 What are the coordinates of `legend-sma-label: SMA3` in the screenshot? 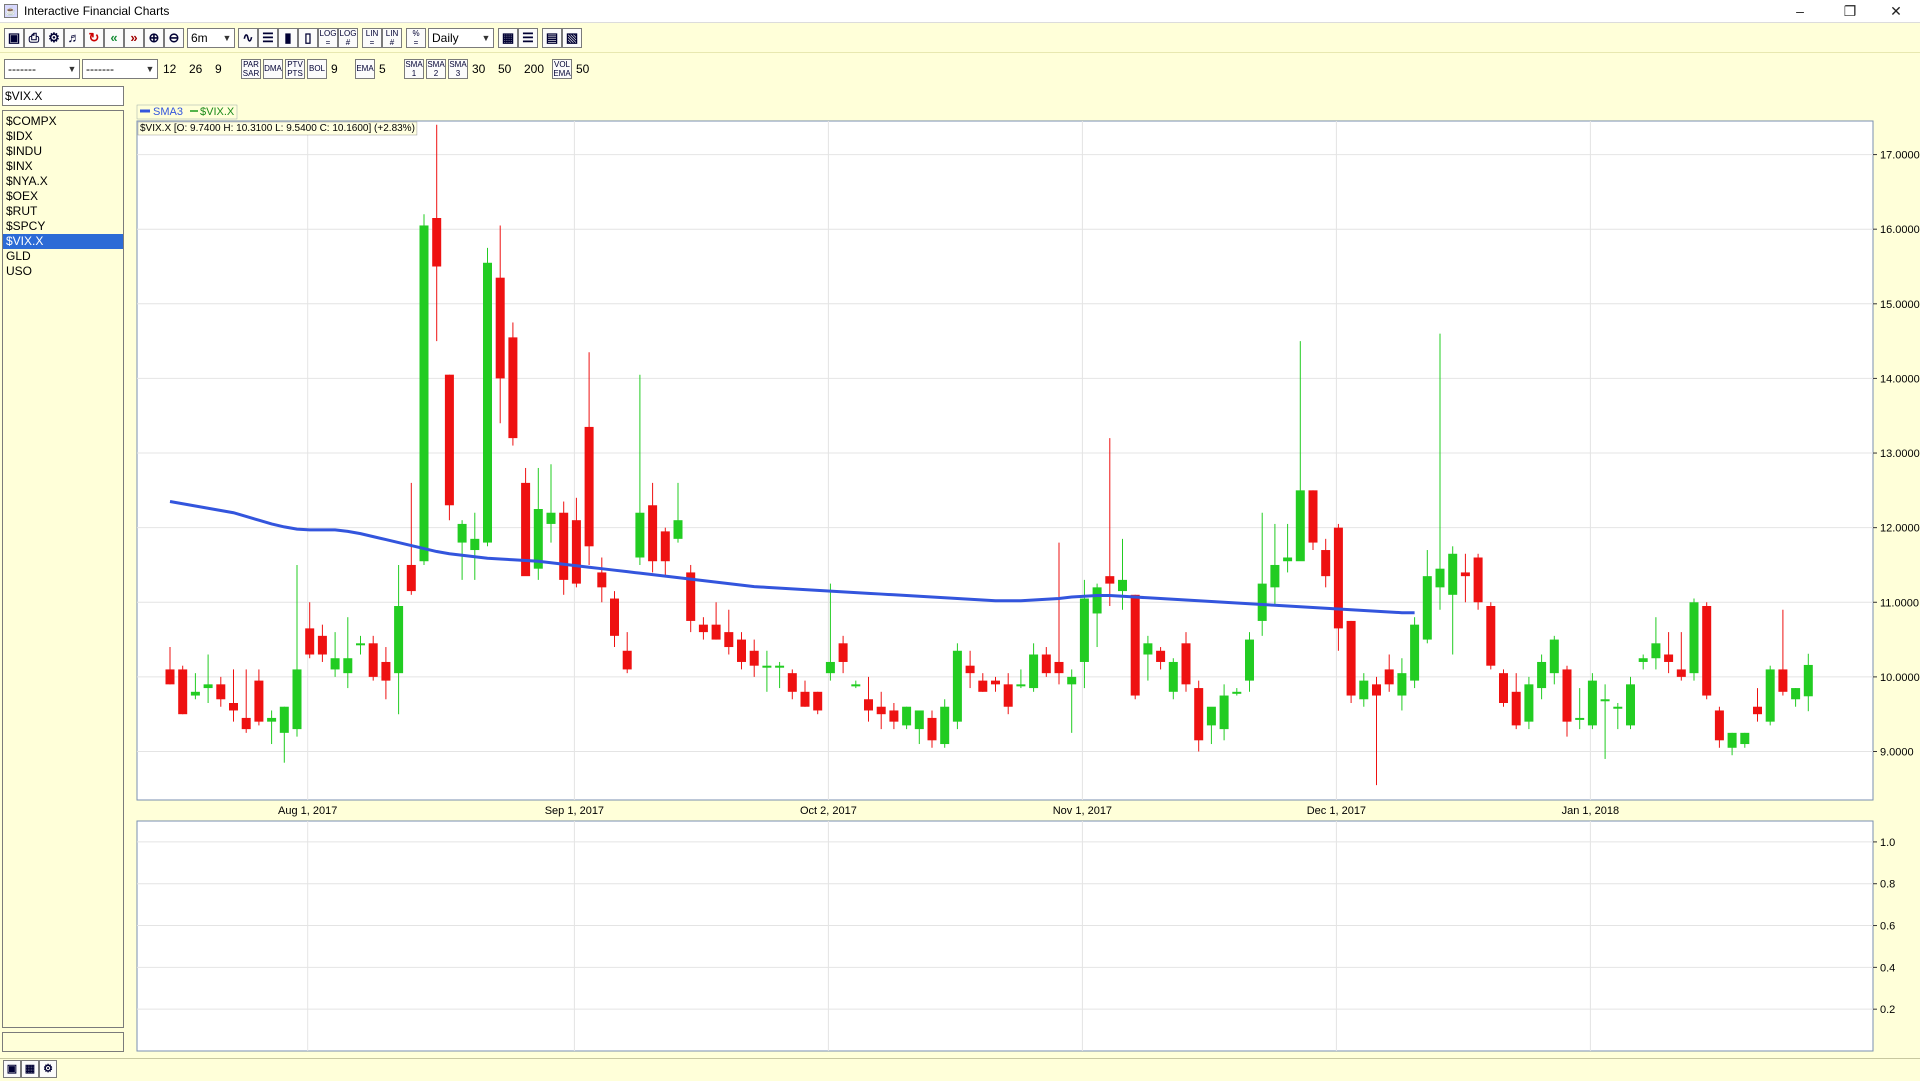 It's located at (168, 112).